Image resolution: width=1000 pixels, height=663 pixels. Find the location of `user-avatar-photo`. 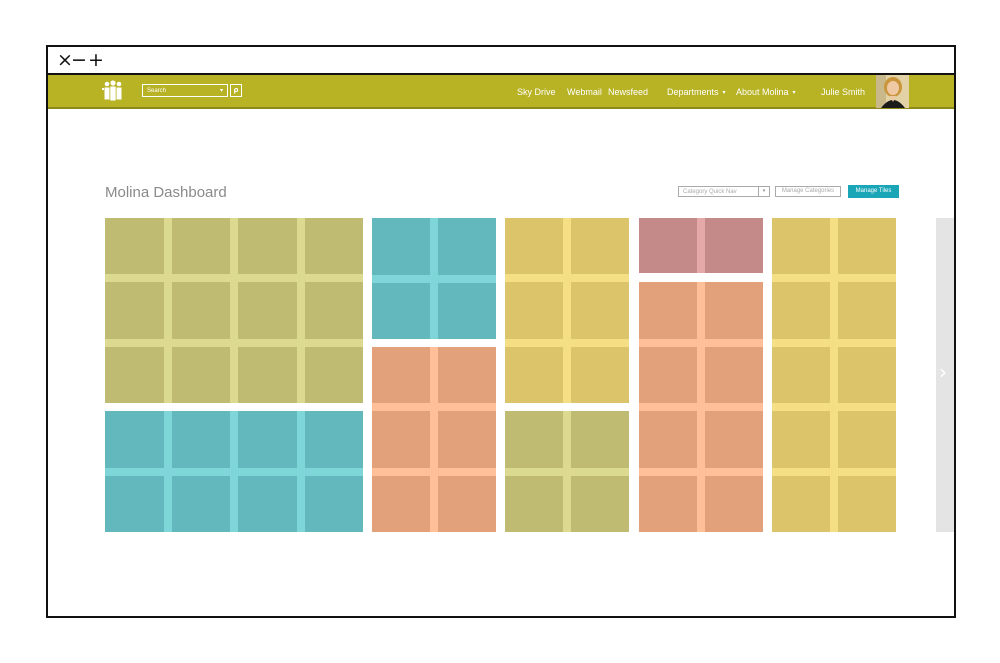

user-avatar-photo is located at coordinates (892, 91).